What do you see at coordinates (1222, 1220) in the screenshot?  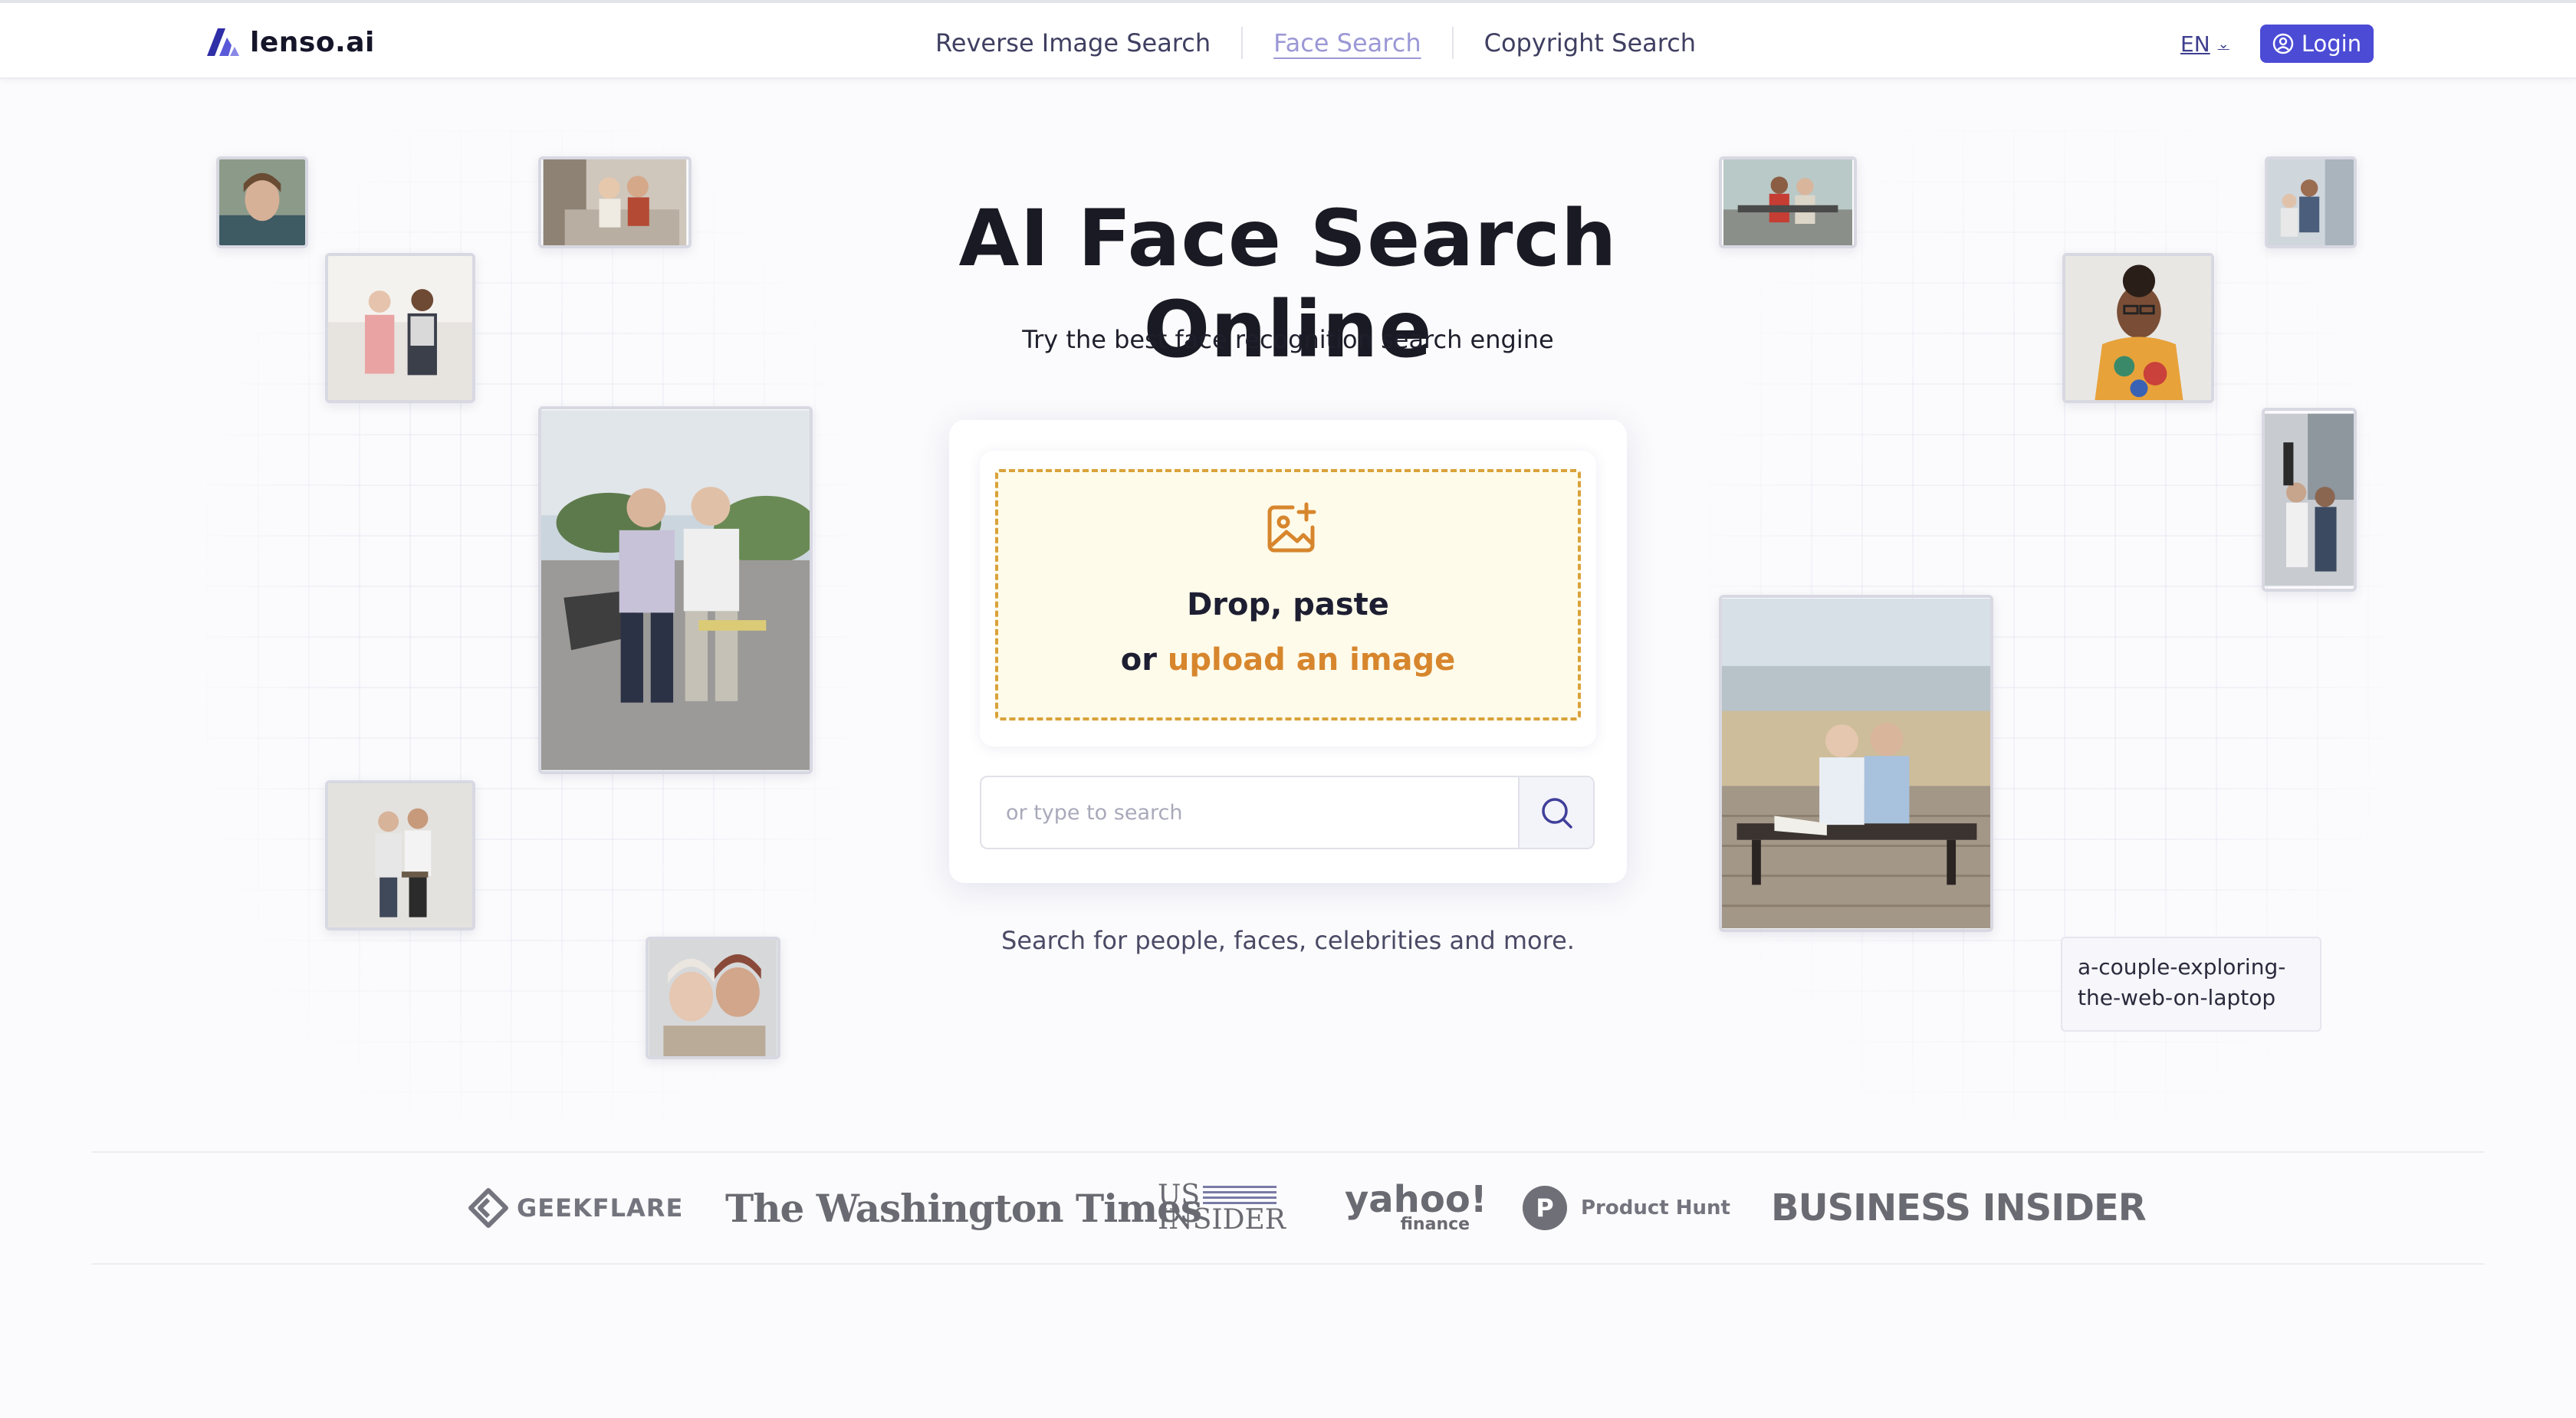 I see `us-insider-bottom-text: INSIDER` at bounding box center [1222, 1220].